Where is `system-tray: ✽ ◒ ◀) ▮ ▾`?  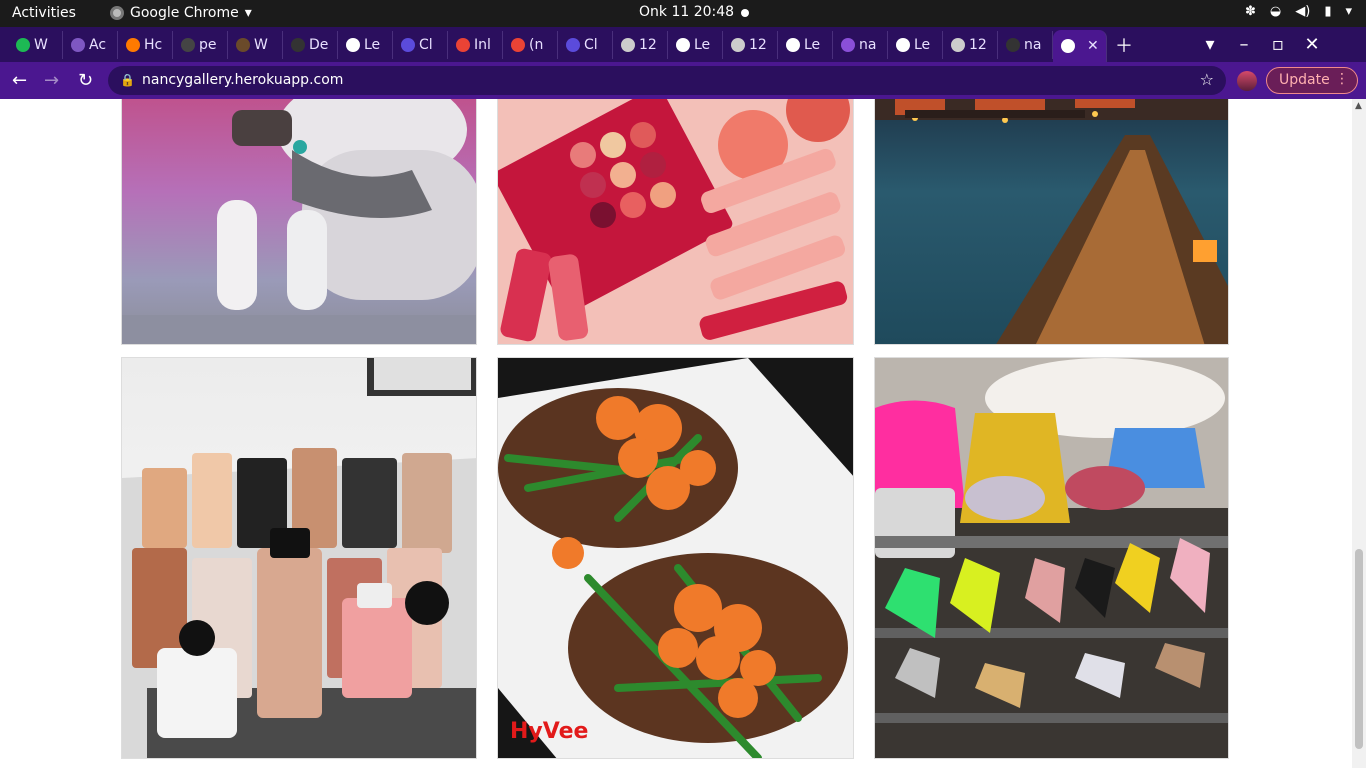 system-tray: ✽ ◒ ◀) ▮ ▾ is located at coordinates (1298, 11).